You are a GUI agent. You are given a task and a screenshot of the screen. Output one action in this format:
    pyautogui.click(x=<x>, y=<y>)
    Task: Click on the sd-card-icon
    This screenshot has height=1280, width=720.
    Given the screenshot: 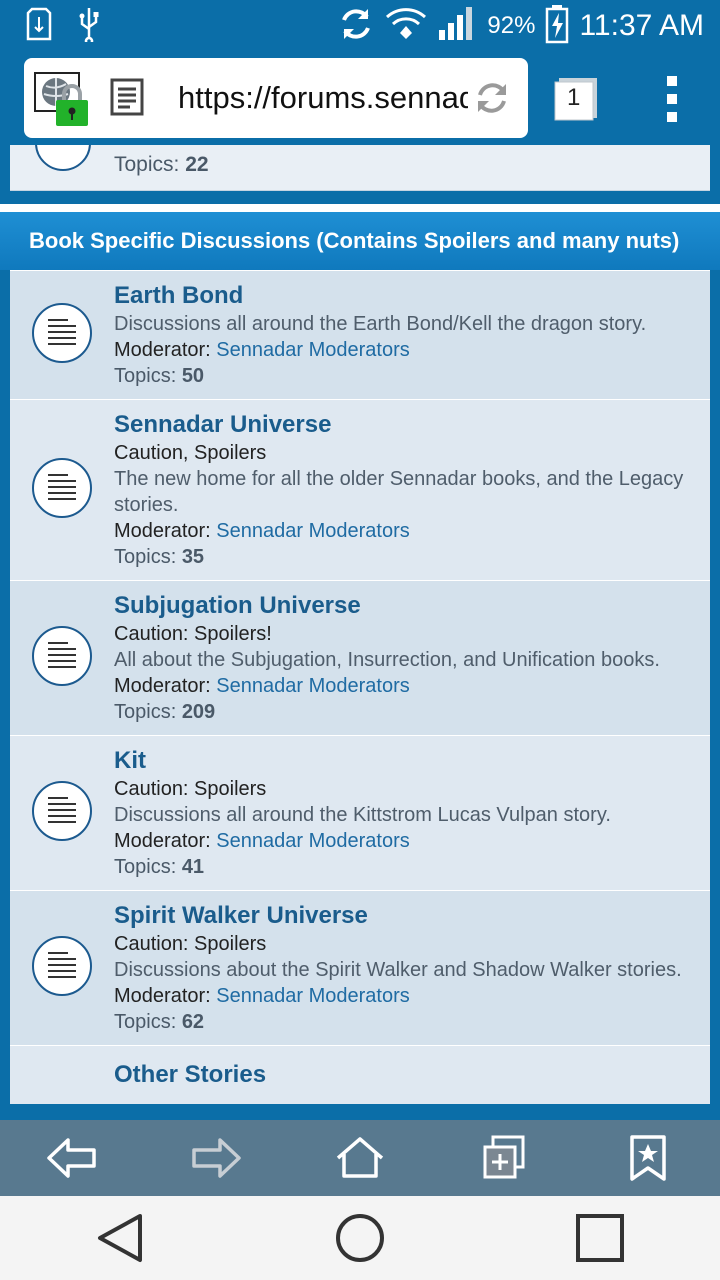 What is the action you would take?
    pyautogui.click(x=39, y=26)
    